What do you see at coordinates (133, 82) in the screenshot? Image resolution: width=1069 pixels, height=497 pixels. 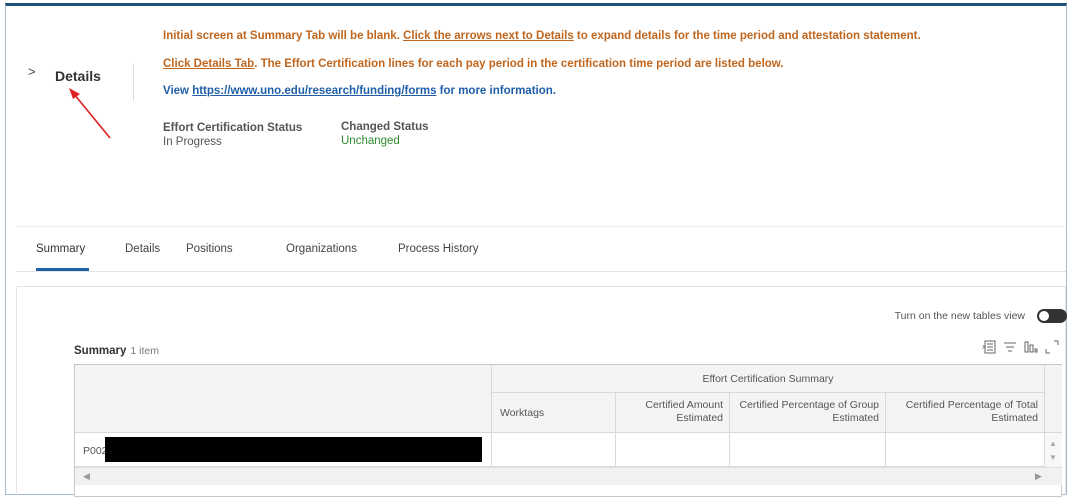 I see `divider` at bounding box center [133, 82].